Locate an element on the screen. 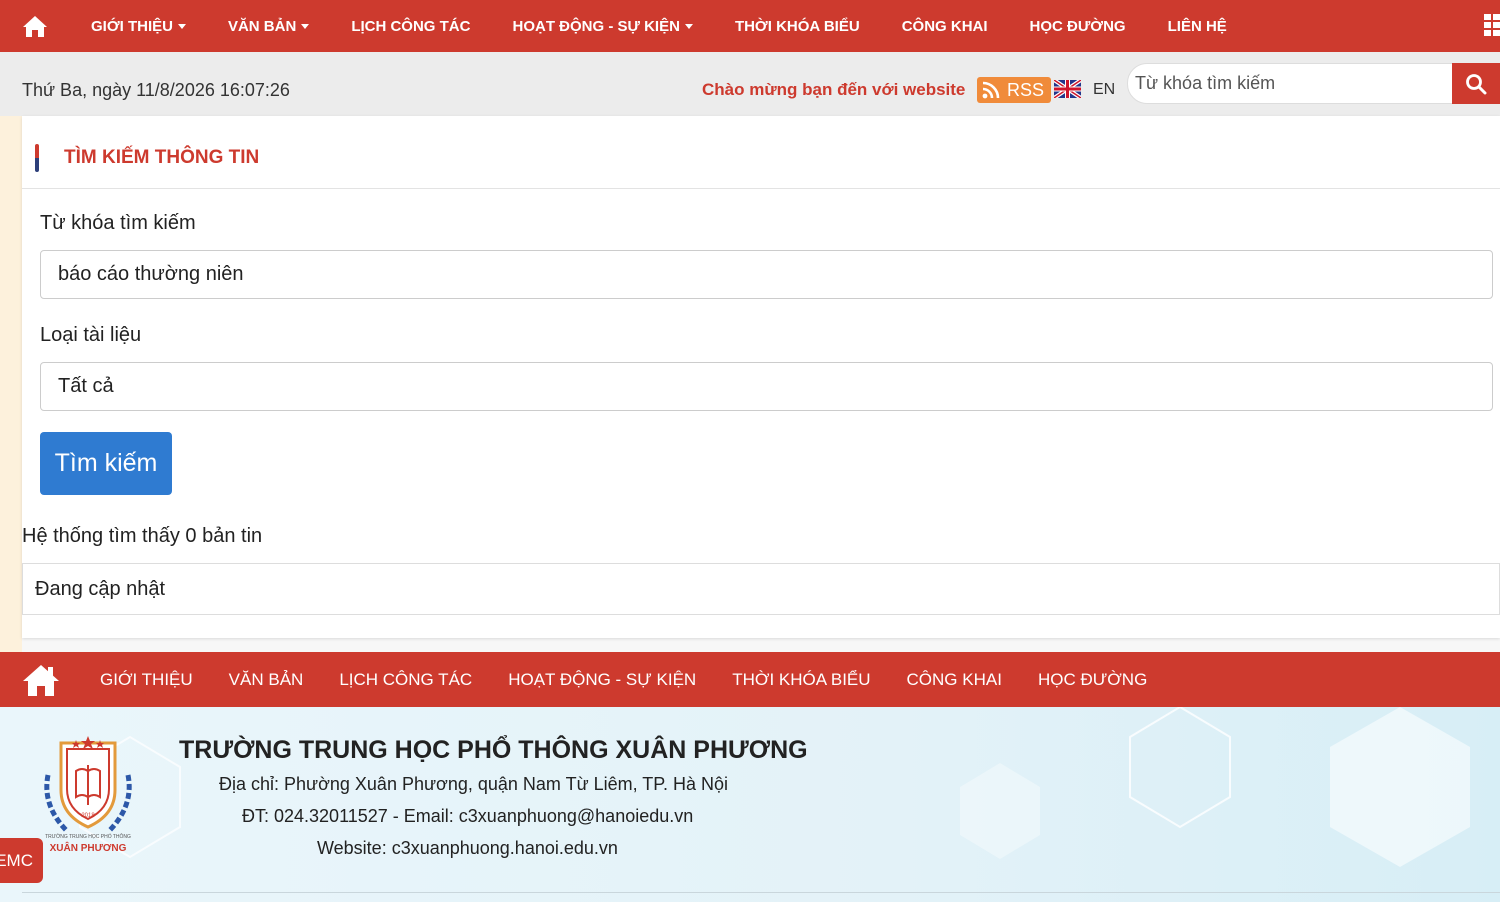 The image size is (1500, 902). school-website: Website: c3xuanphuong.hanoi.edu.vn is located at coordinates (467, 848).